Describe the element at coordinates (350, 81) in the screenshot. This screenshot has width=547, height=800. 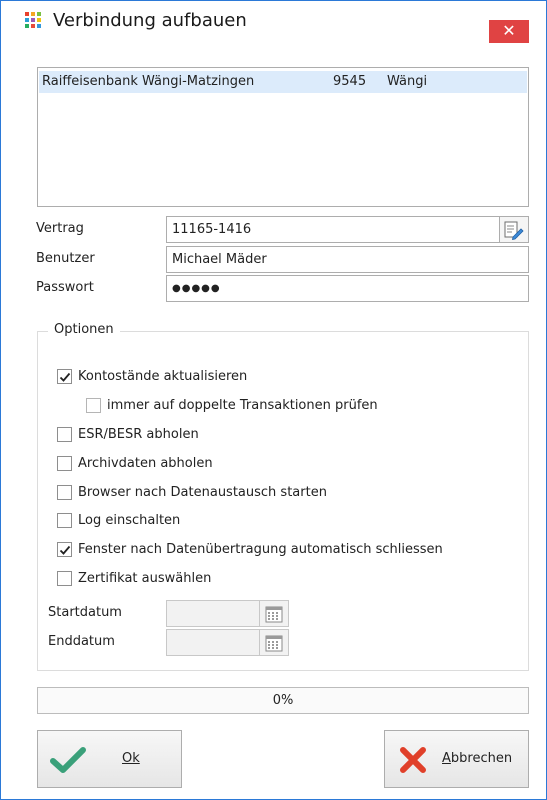
I see `bank-clearing-number: 9545` at that location.